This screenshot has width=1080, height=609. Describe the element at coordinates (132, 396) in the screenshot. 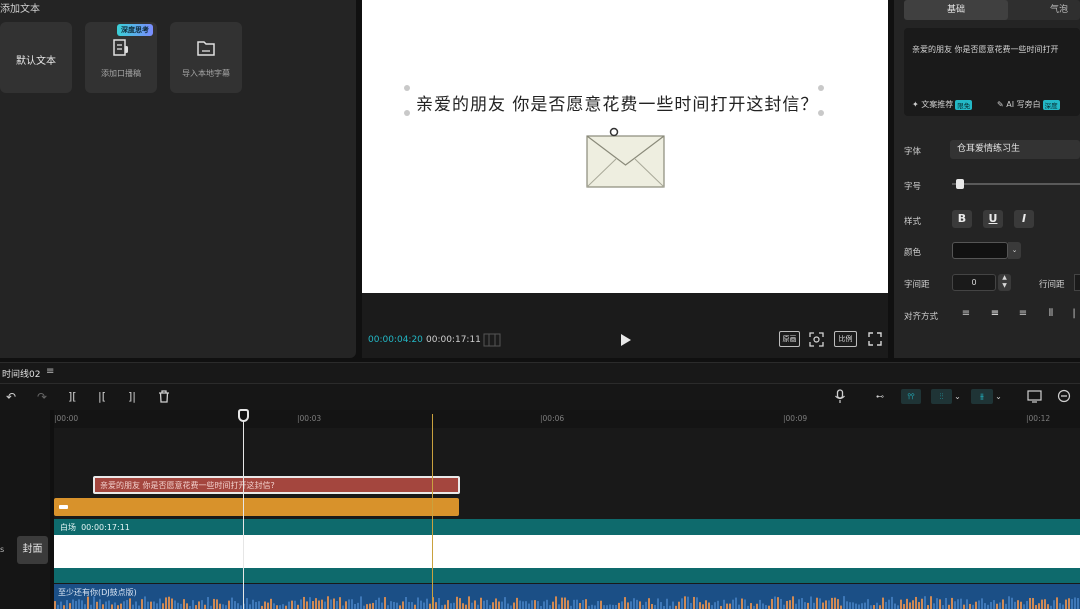

I see `trim-right-icon: ]|` at that location.